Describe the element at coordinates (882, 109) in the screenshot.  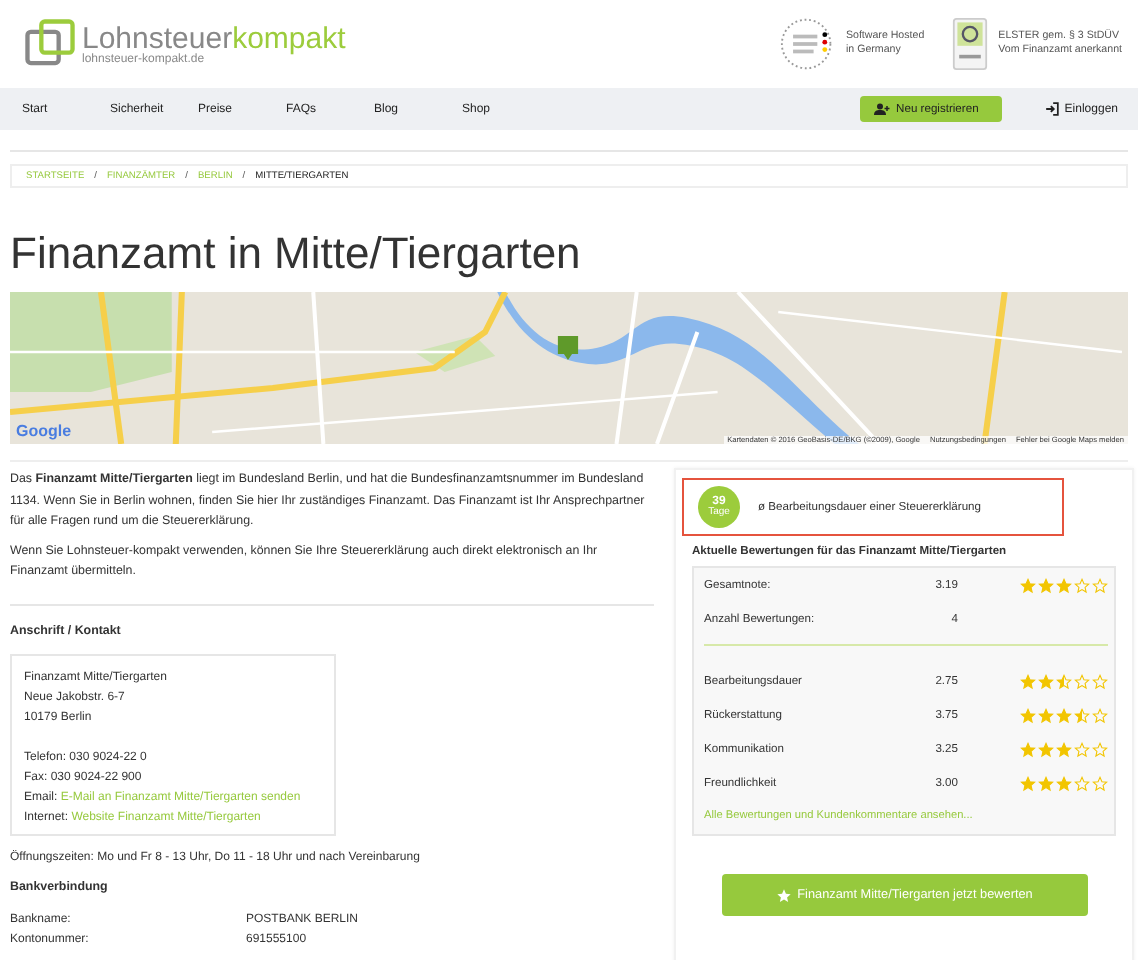
I see `user-plus-icon` at that location.